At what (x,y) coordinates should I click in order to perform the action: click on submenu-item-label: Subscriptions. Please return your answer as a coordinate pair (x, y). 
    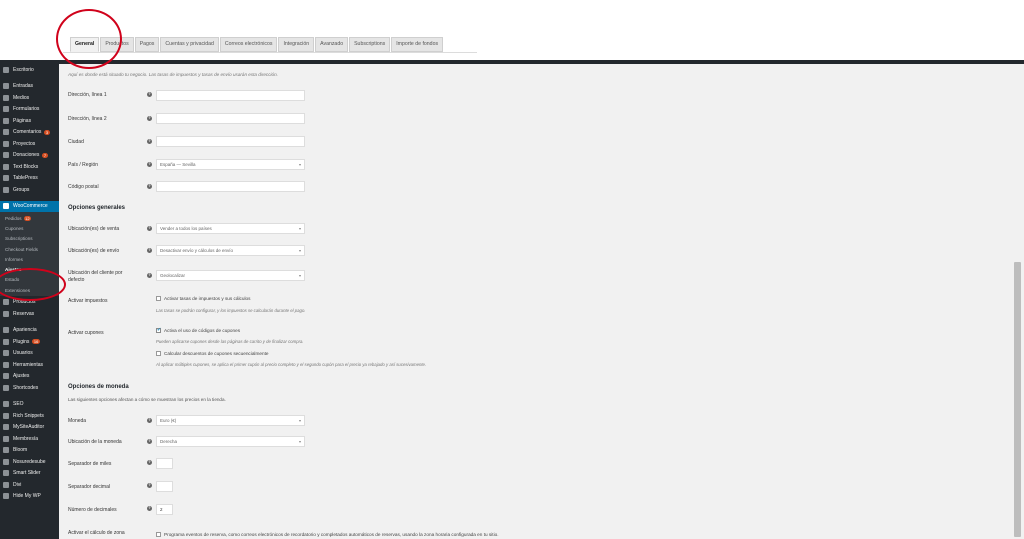
    Looking at the image, I should click on (19, 239).